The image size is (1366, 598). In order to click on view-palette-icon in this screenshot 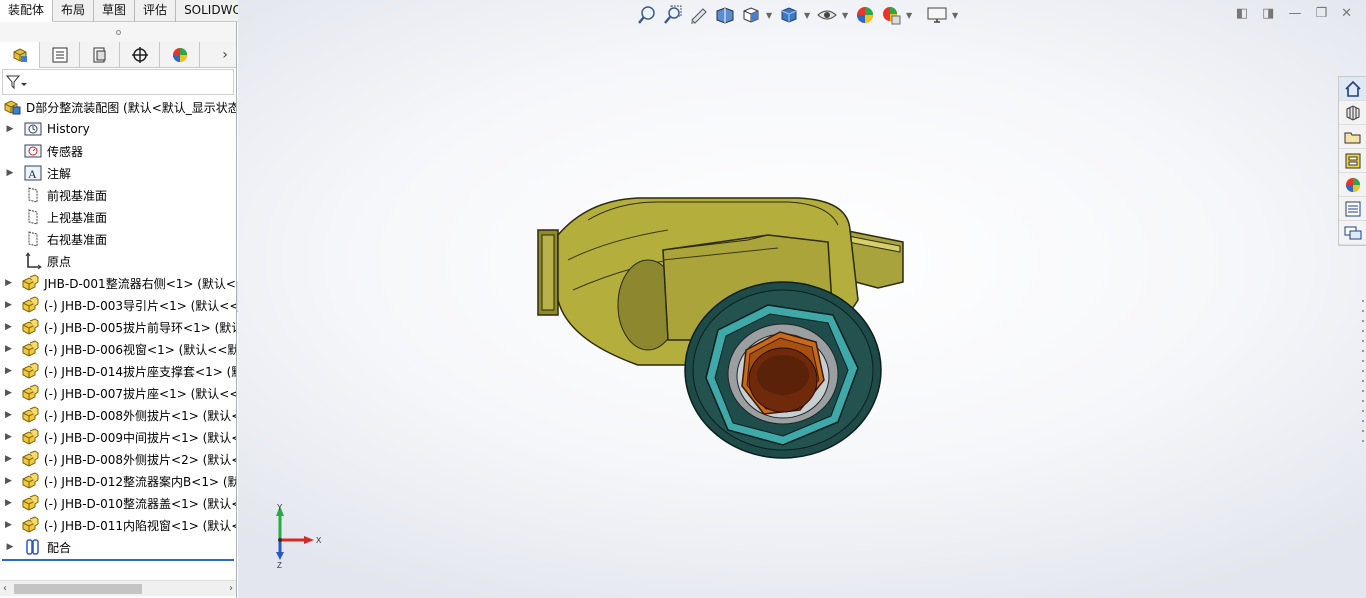, I will do `click(1352, 160)`.